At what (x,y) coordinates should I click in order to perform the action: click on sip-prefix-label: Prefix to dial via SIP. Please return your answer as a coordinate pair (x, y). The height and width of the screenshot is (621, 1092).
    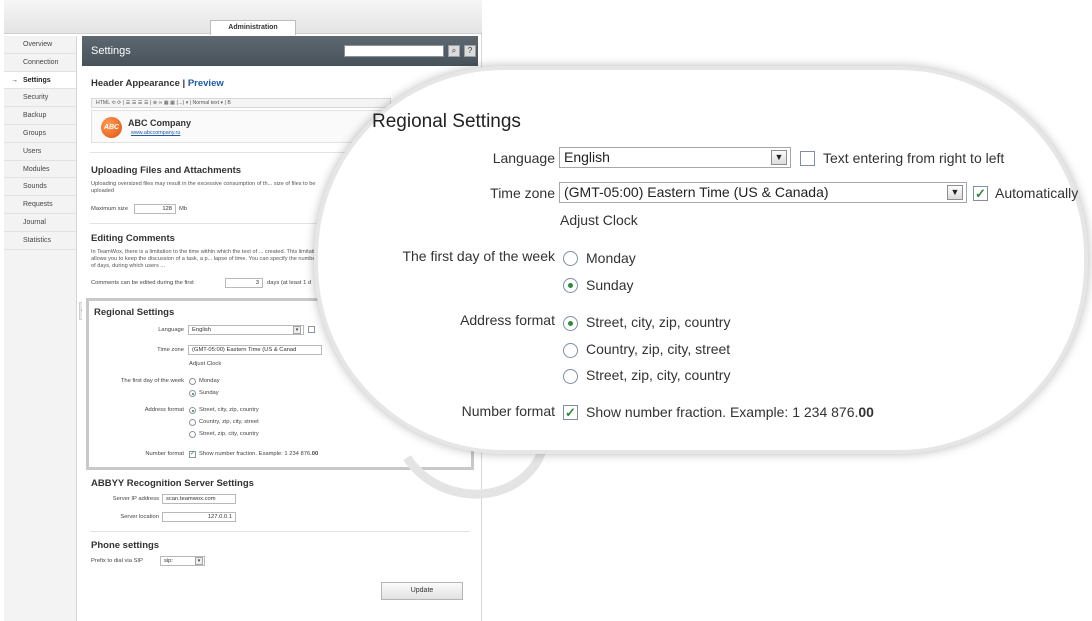
    Looking at the image, I should click on (117, 561).